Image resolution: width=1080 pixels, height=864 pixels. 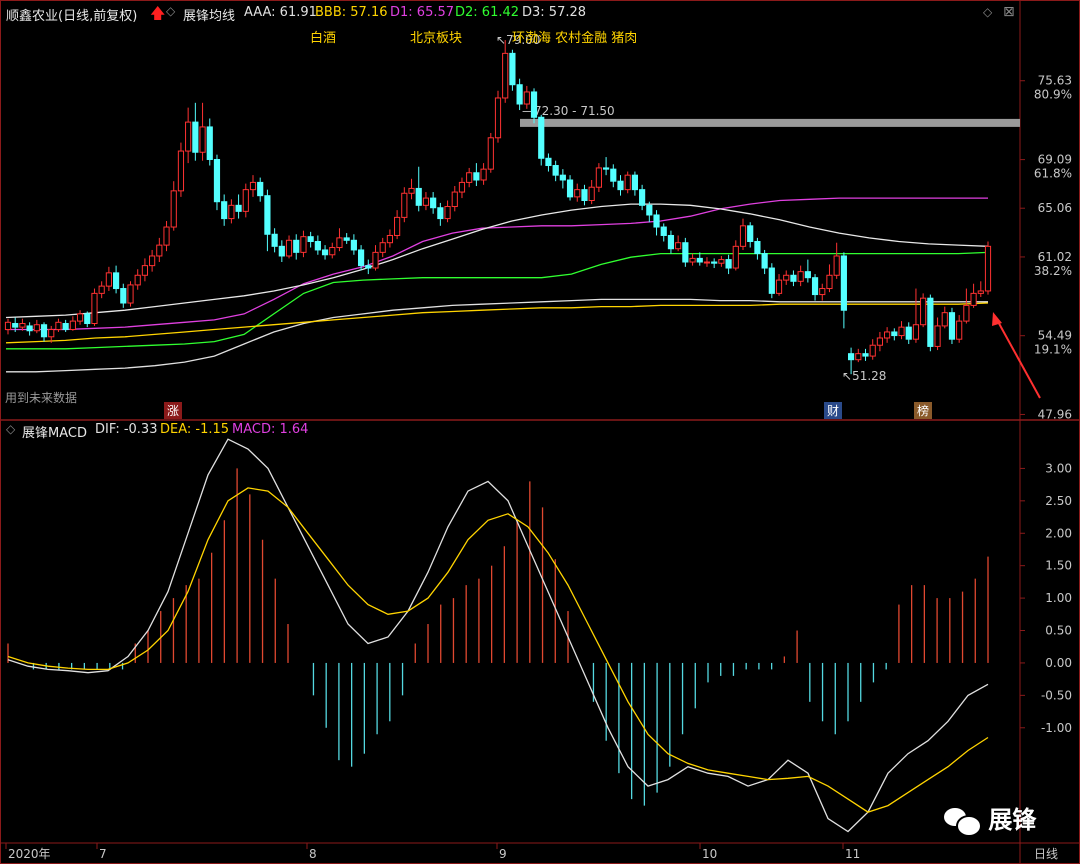 I want to click on macd-tick-label: -0.50, so click(x=1056, y=695).